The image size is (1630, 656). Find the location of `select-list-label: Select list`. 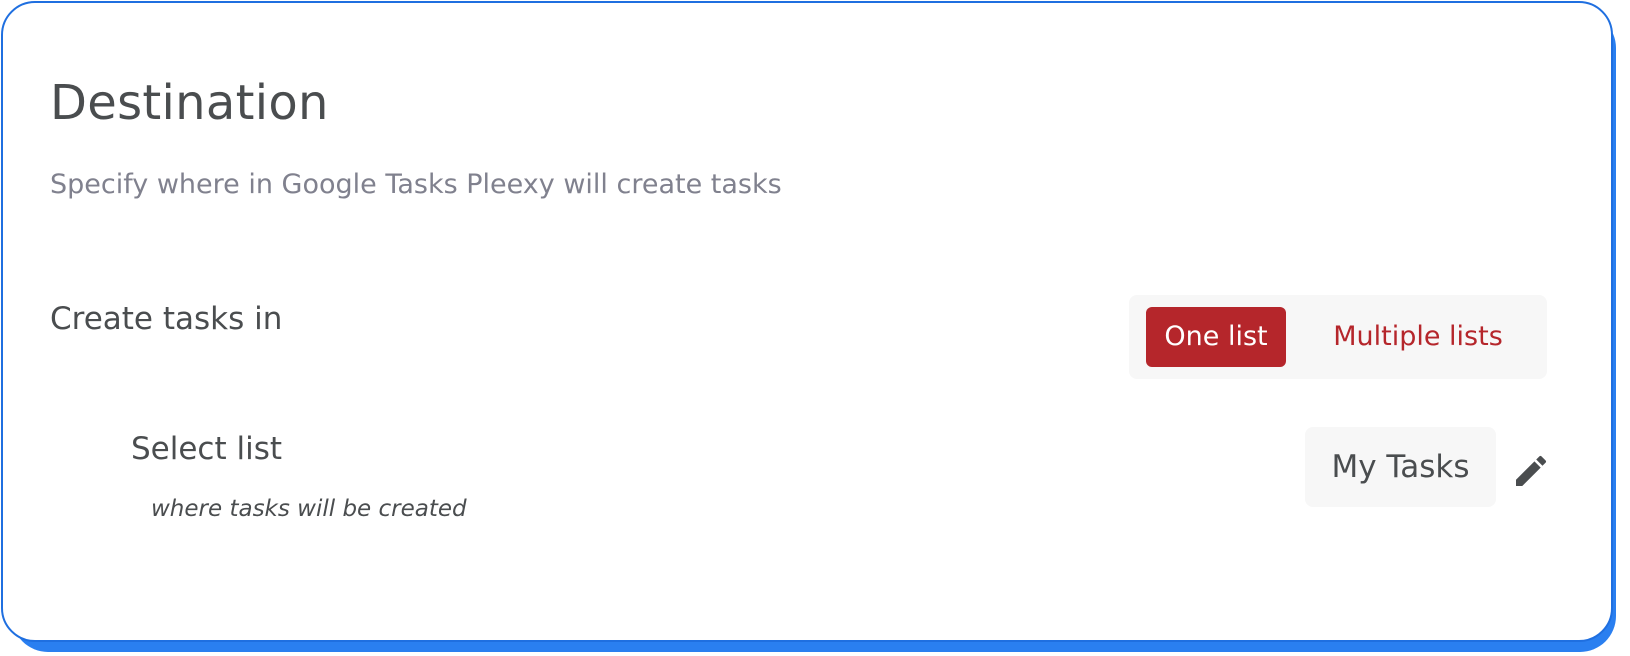

select-list-label: Select list is located at coordinates (207, 449).